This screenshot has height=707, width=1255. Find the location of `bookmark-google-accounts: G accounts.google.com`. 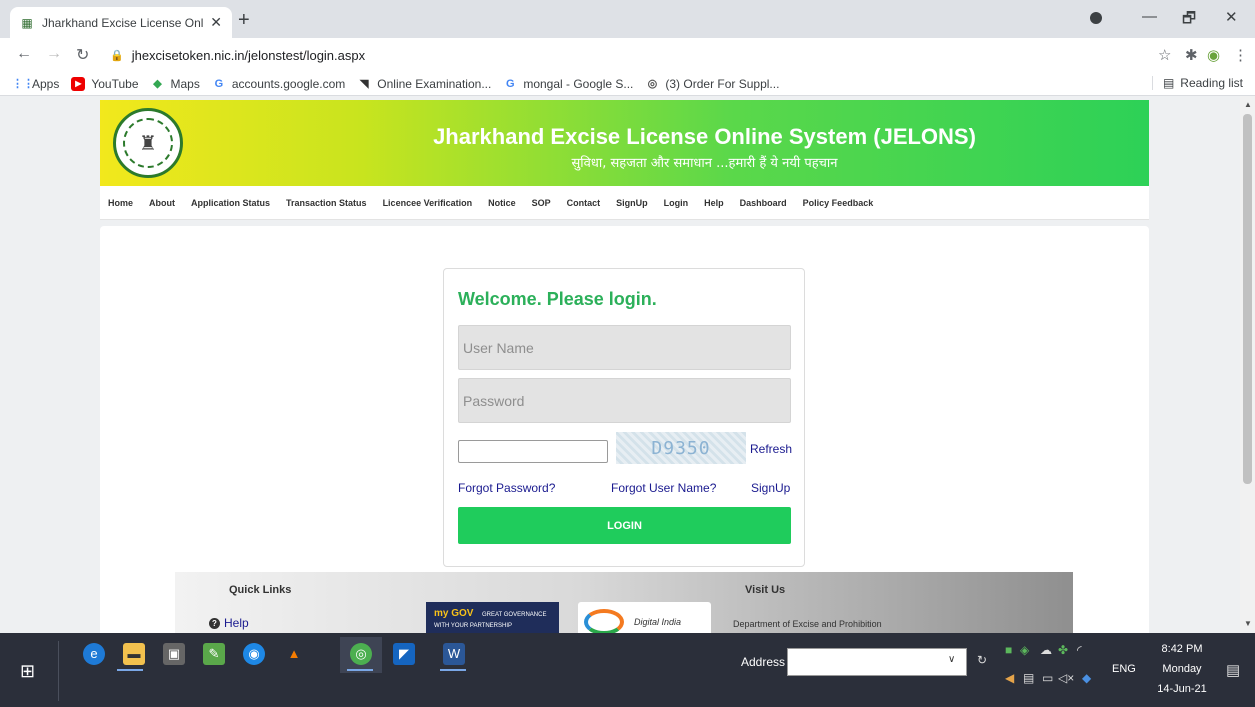

bookmark-google-accounts: G accounts.google.com is located at coordinates (279, 83).